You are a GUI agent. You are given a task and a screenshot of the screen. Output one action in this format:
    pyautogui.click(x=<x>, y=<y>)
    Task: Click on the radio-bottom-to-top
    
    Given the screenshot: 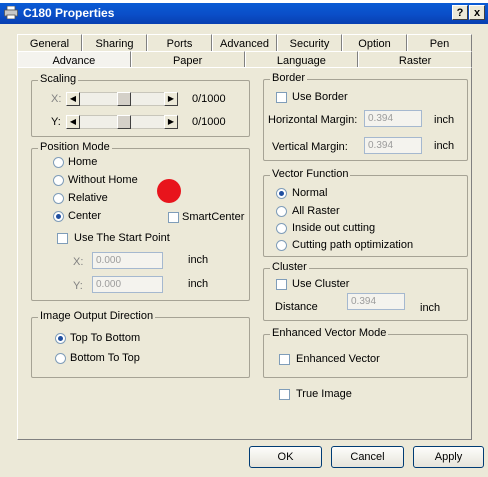 What is the action you would take?
    pyautogui.click(x=60, y=358)
    